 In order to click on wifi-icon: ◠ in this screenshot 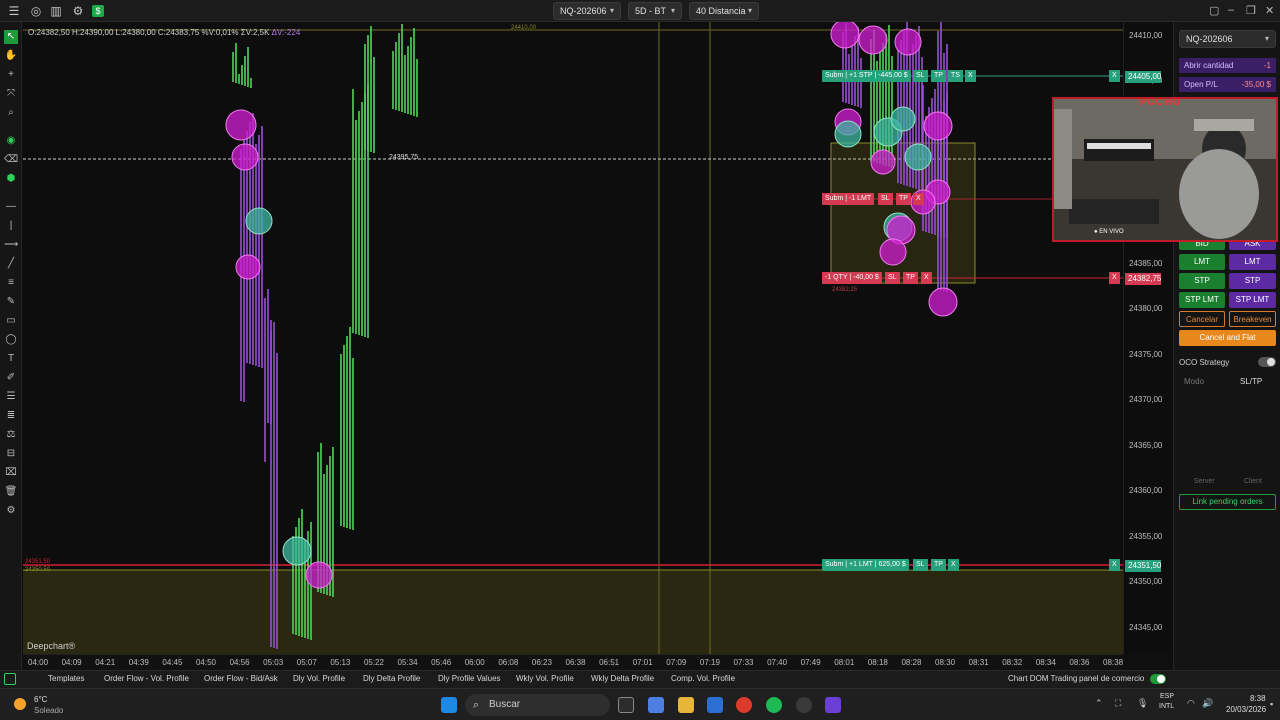, I will do `click(1191, 703)`.